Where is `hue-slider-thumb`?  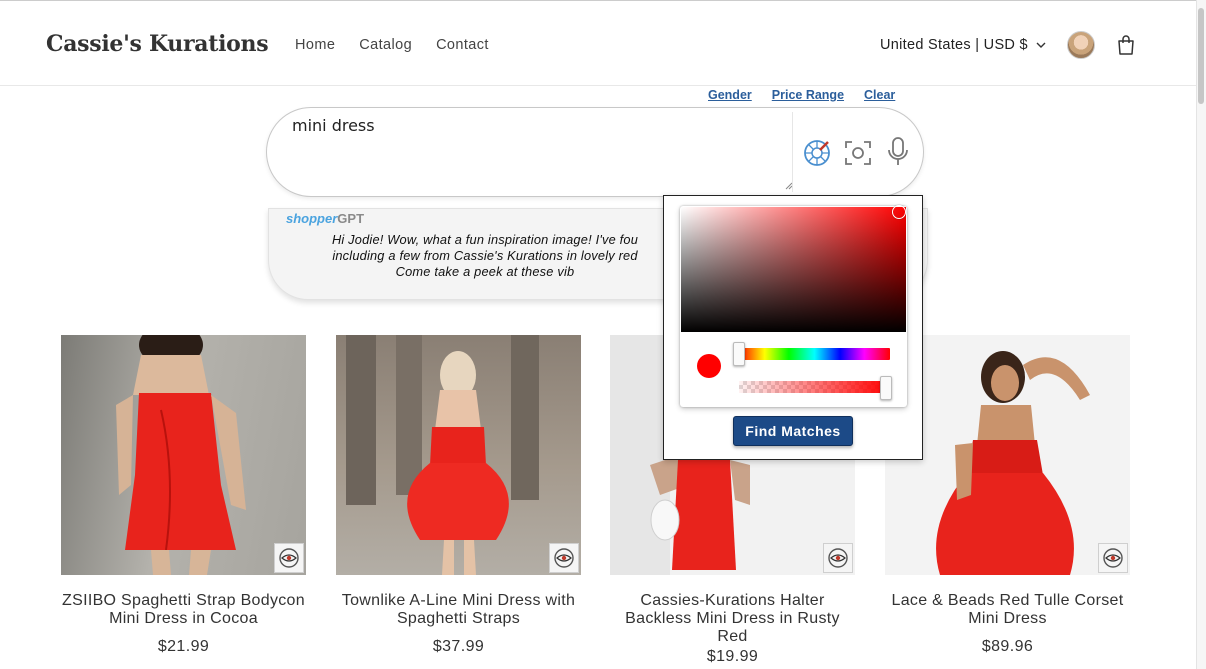 hue-slider-thumb is located at coordinates (739, 354).